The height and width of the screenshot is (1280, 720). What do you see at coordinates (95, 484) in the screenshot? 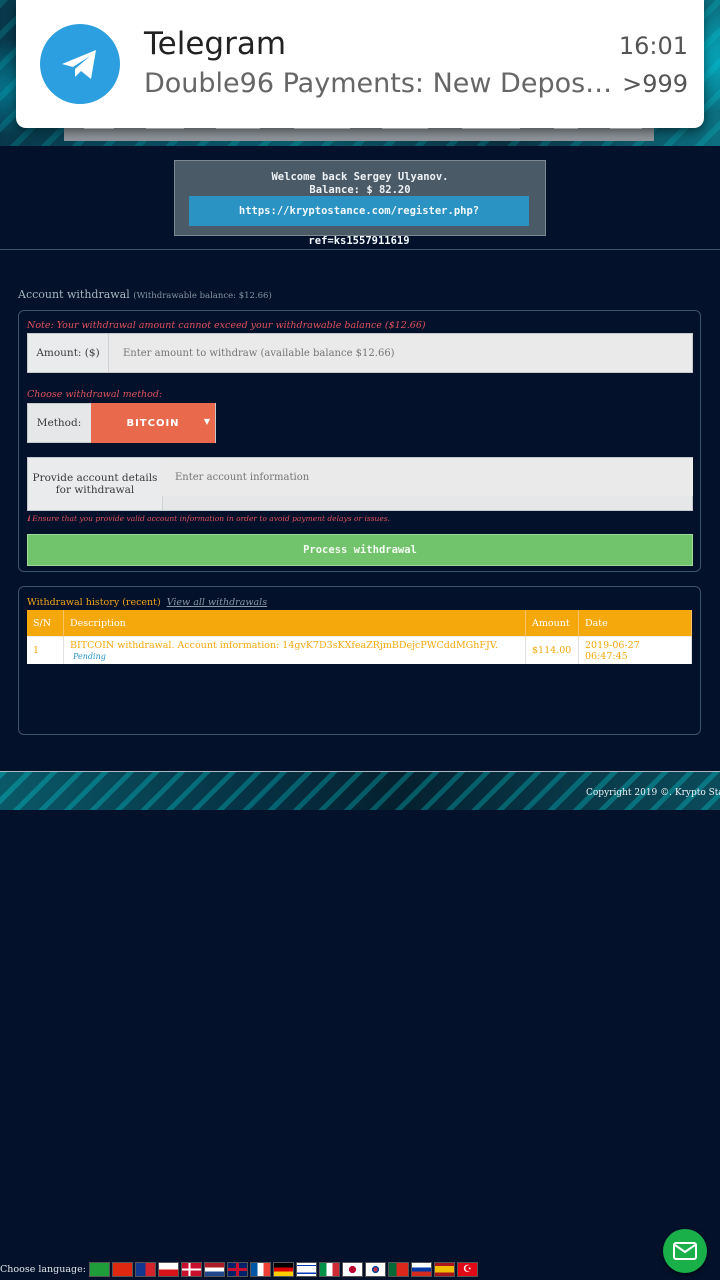
I see `account-label: Provide account details for withdrawal` at bounding box center [95, 484].